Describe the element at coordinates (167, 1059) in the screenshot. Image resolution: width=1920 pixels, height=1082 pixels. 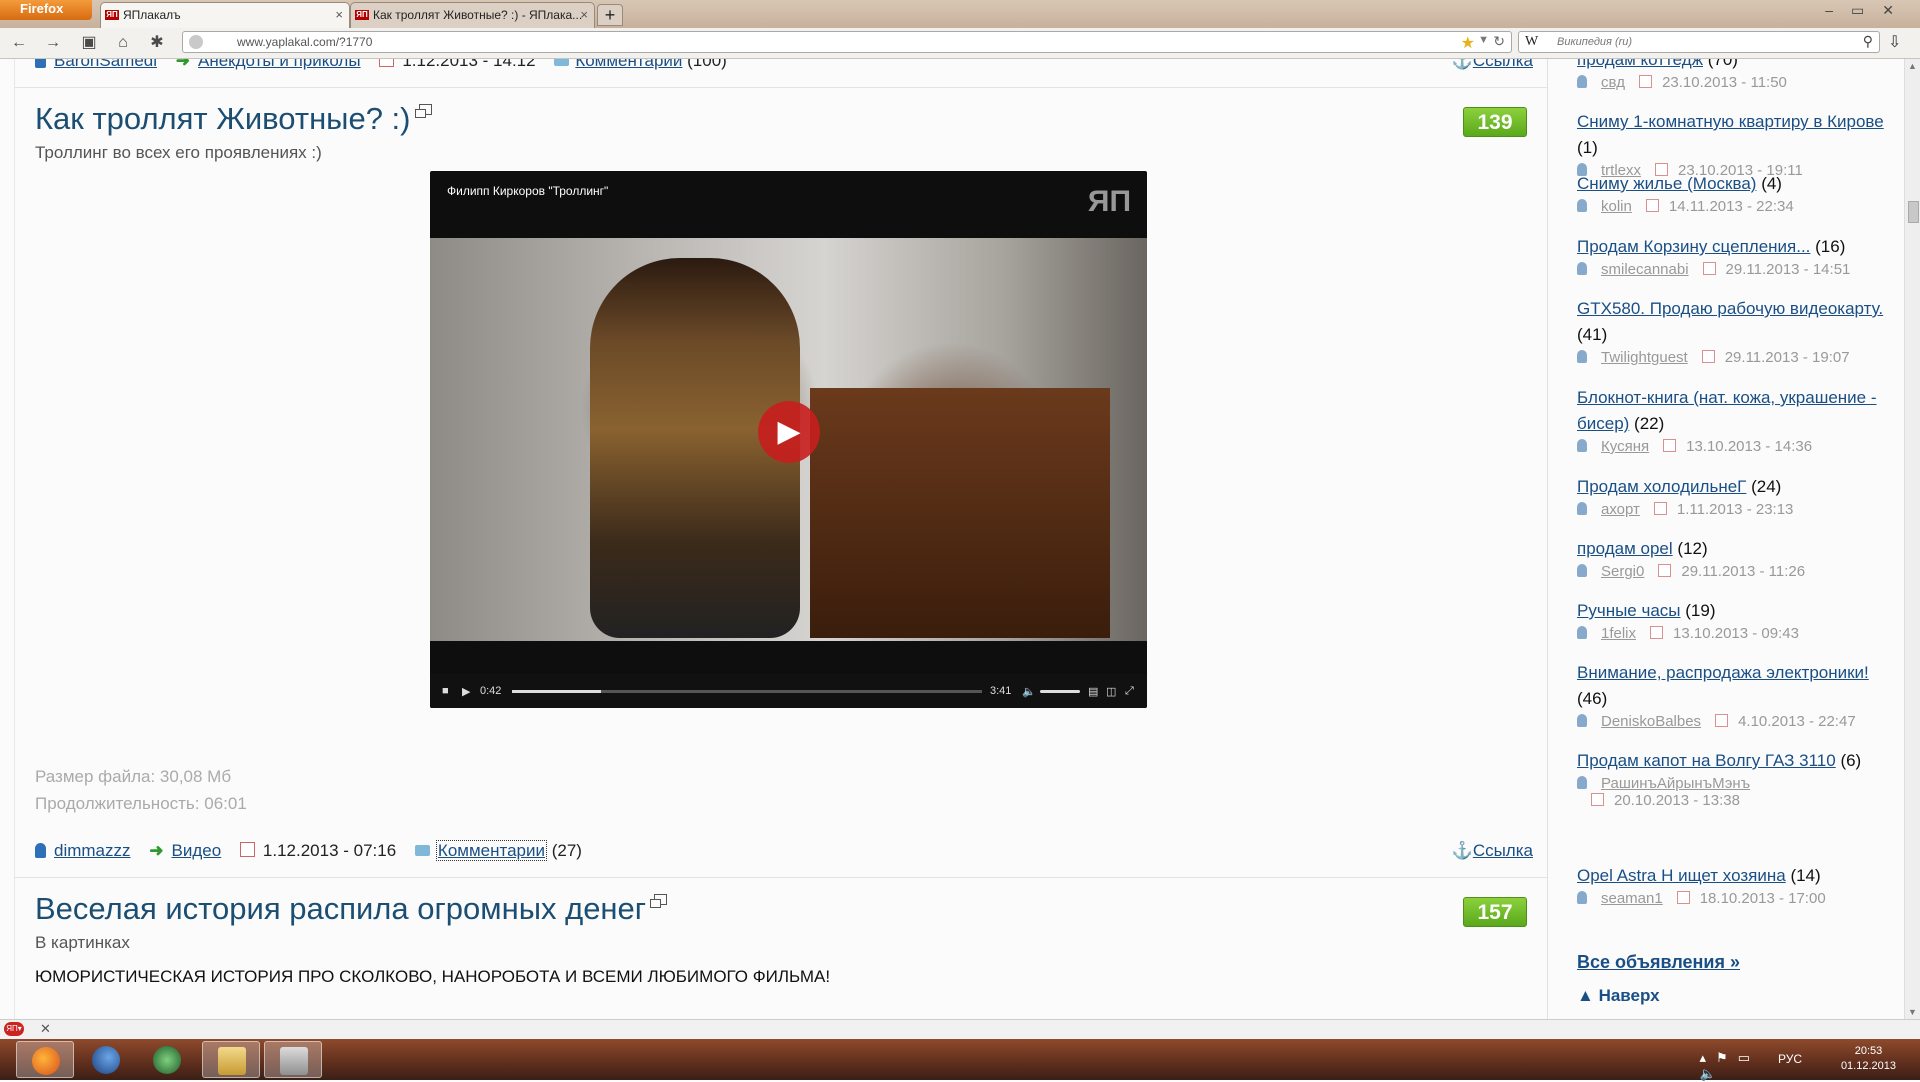
I see `taskbar-app-media` at that location.